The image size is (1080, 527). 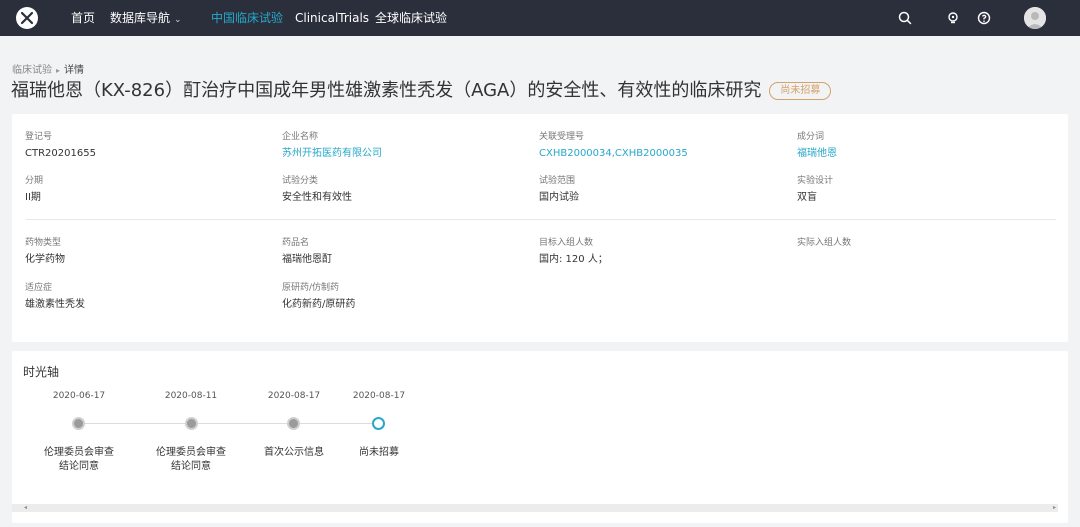 What do you see at coordinates (79, 396) in the screenshot?
I see `timeline-date: 2020-06-17` at bounding box center [79, 396].